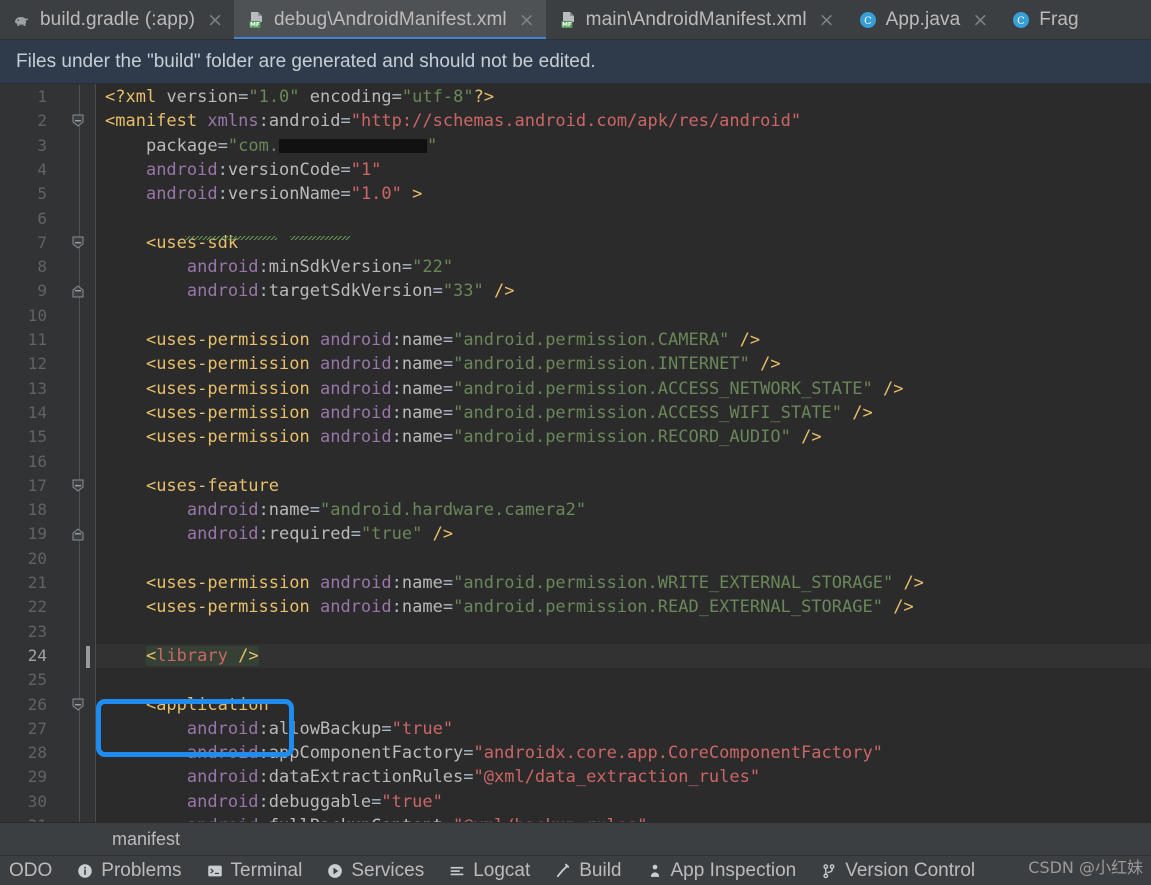 The width and height of the screenshot is (1151, 885). Describe the element at coordinates (623, 729) in the screenshot. I see `code-line: android:allowBackup="true"` at that location.